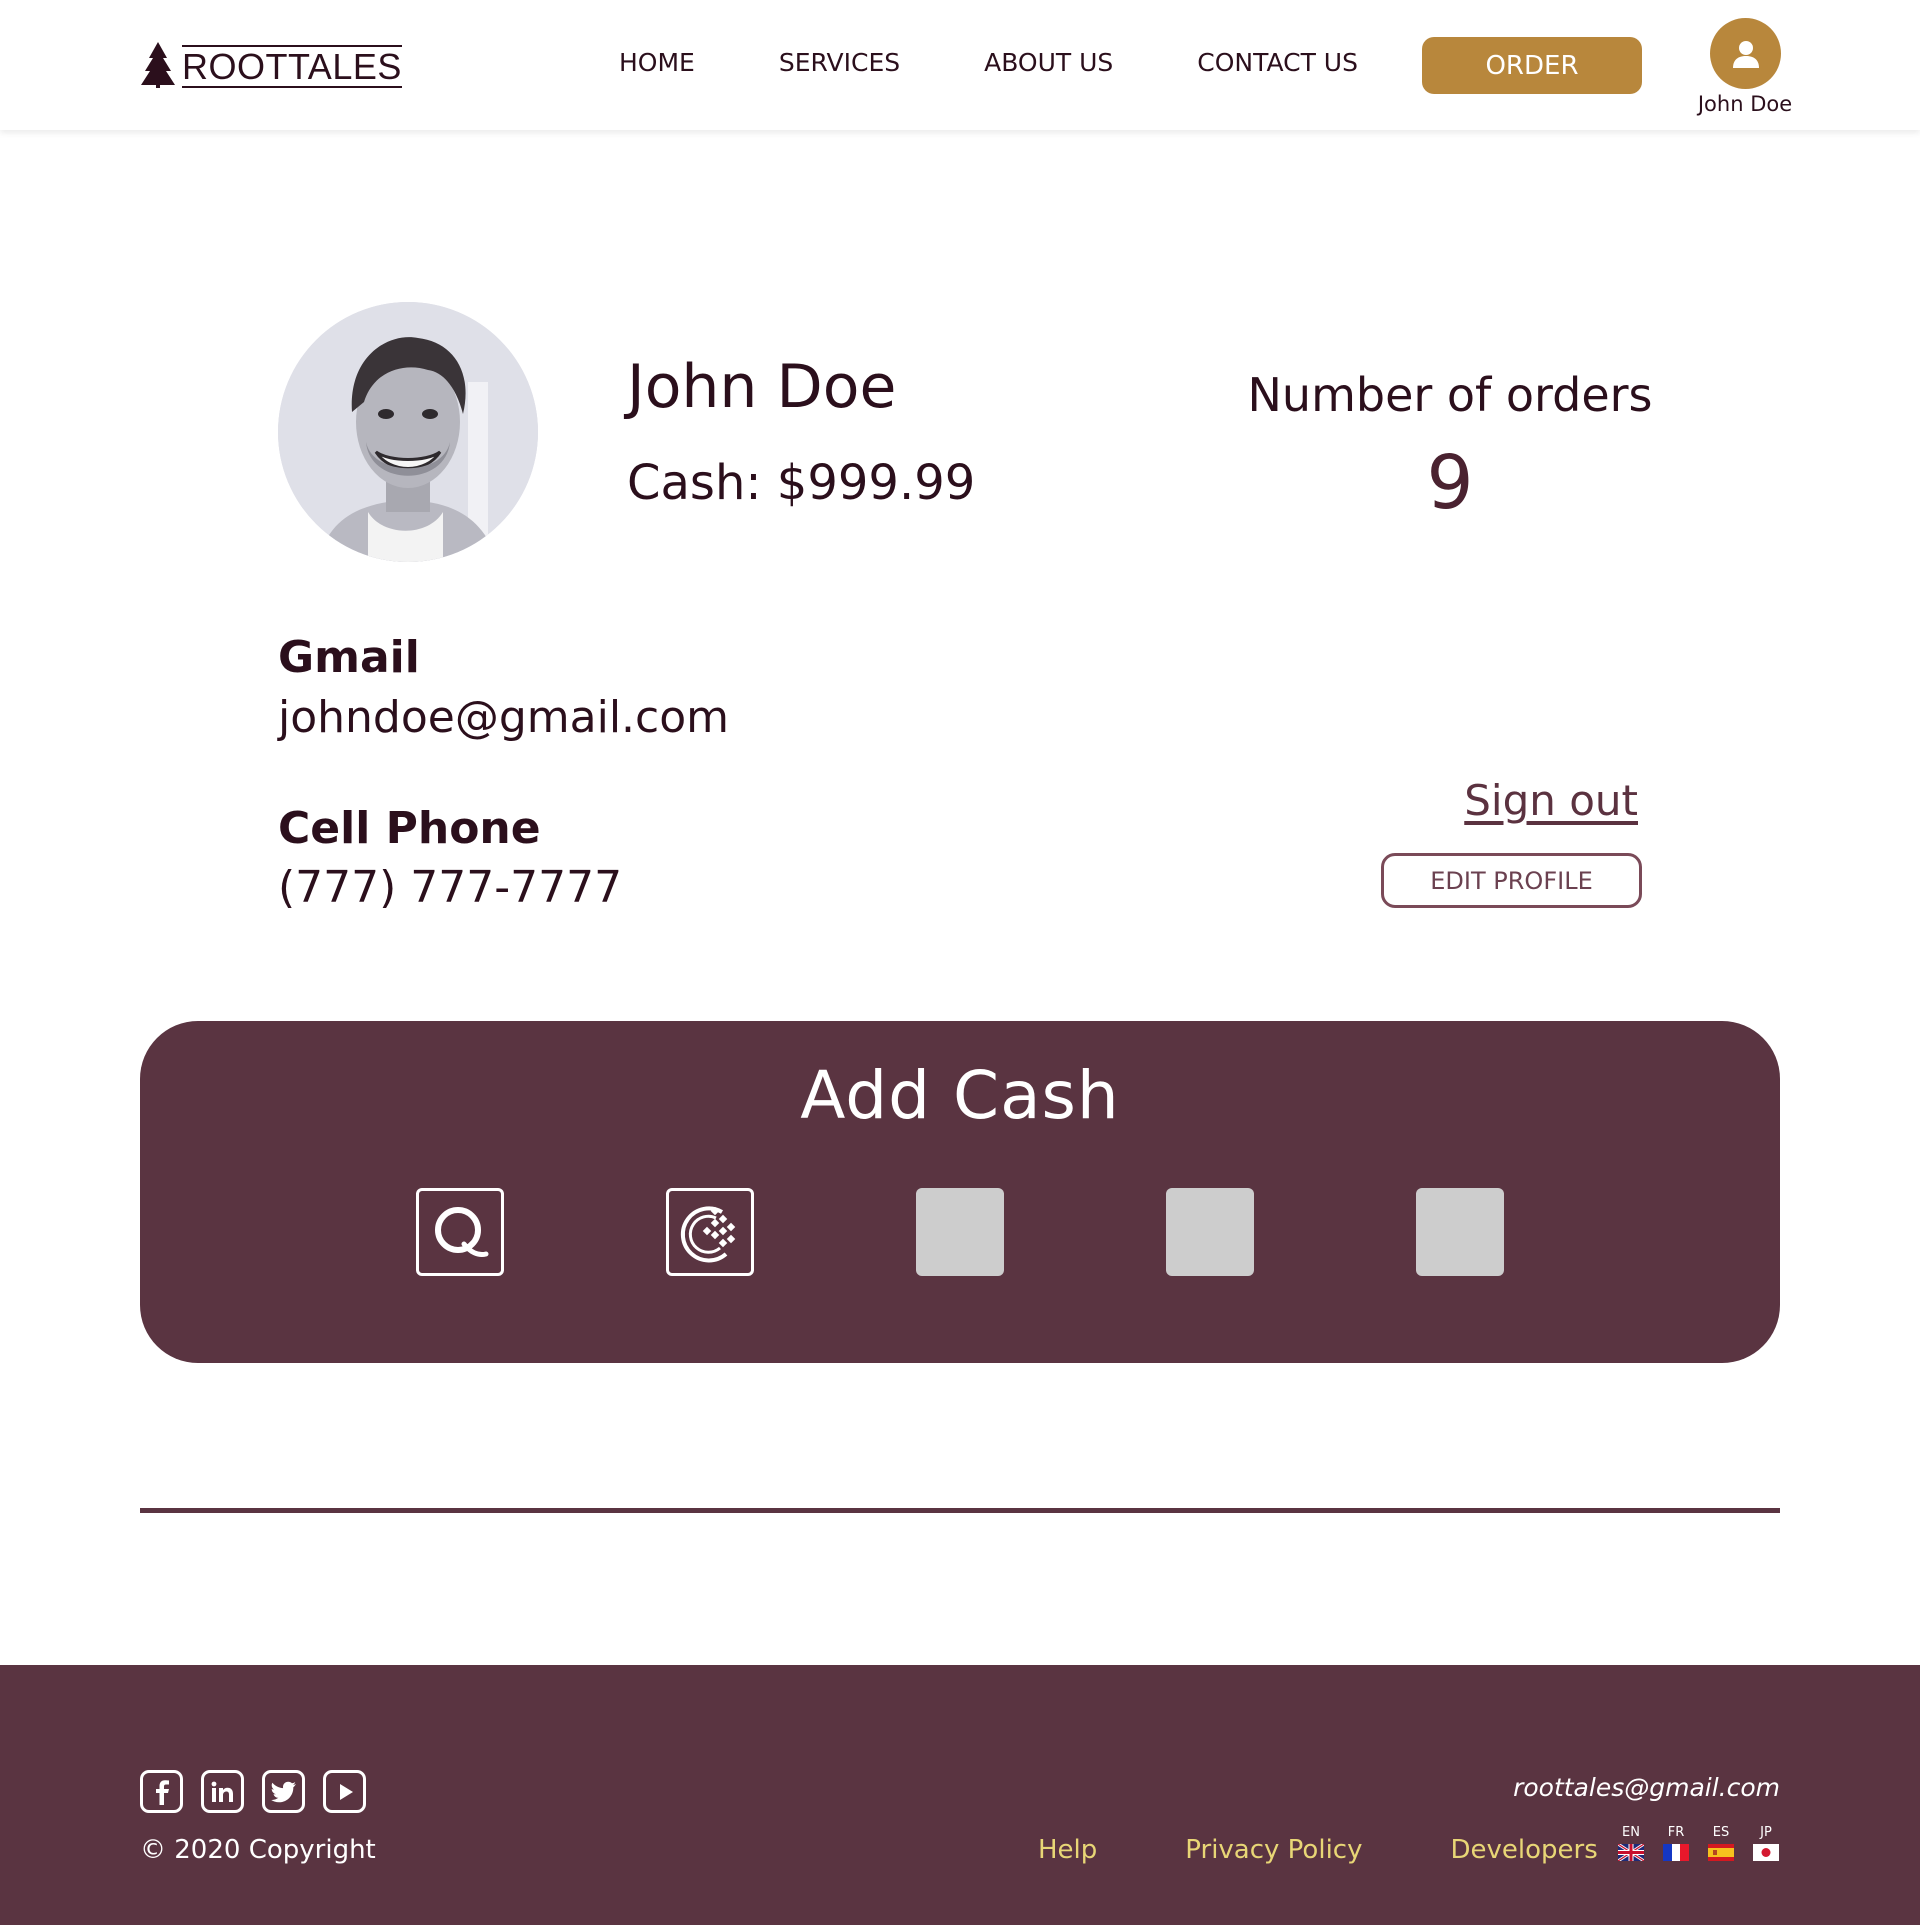 The width and height of the screenshot is (1920, 1925). I want to click on profile-name: John Doe, so click(762, 387).